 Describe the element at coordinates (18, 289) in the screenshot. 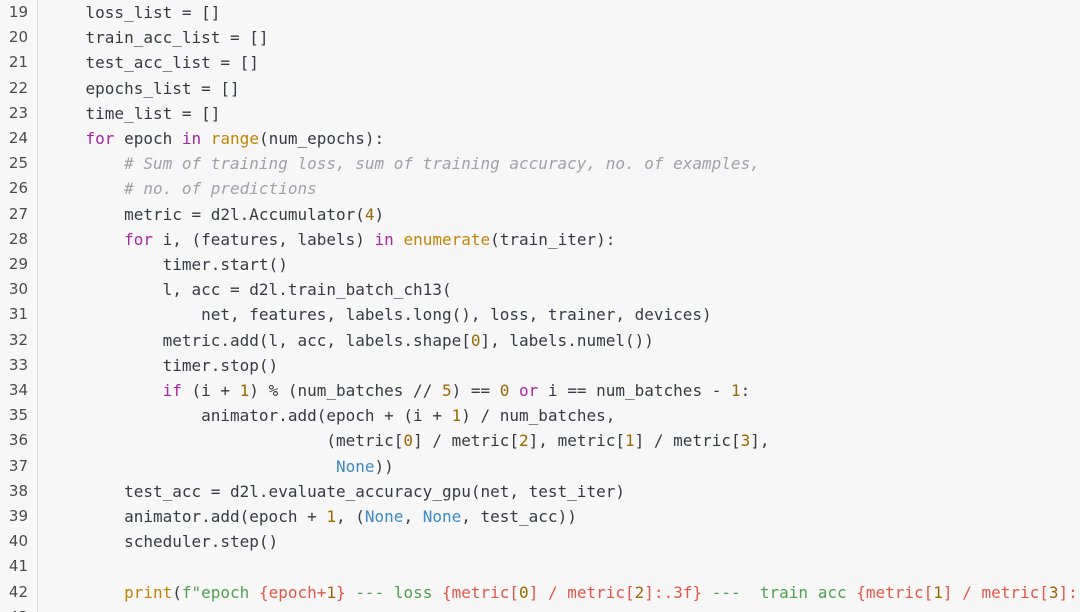

I see `line-number: 30` at that location.